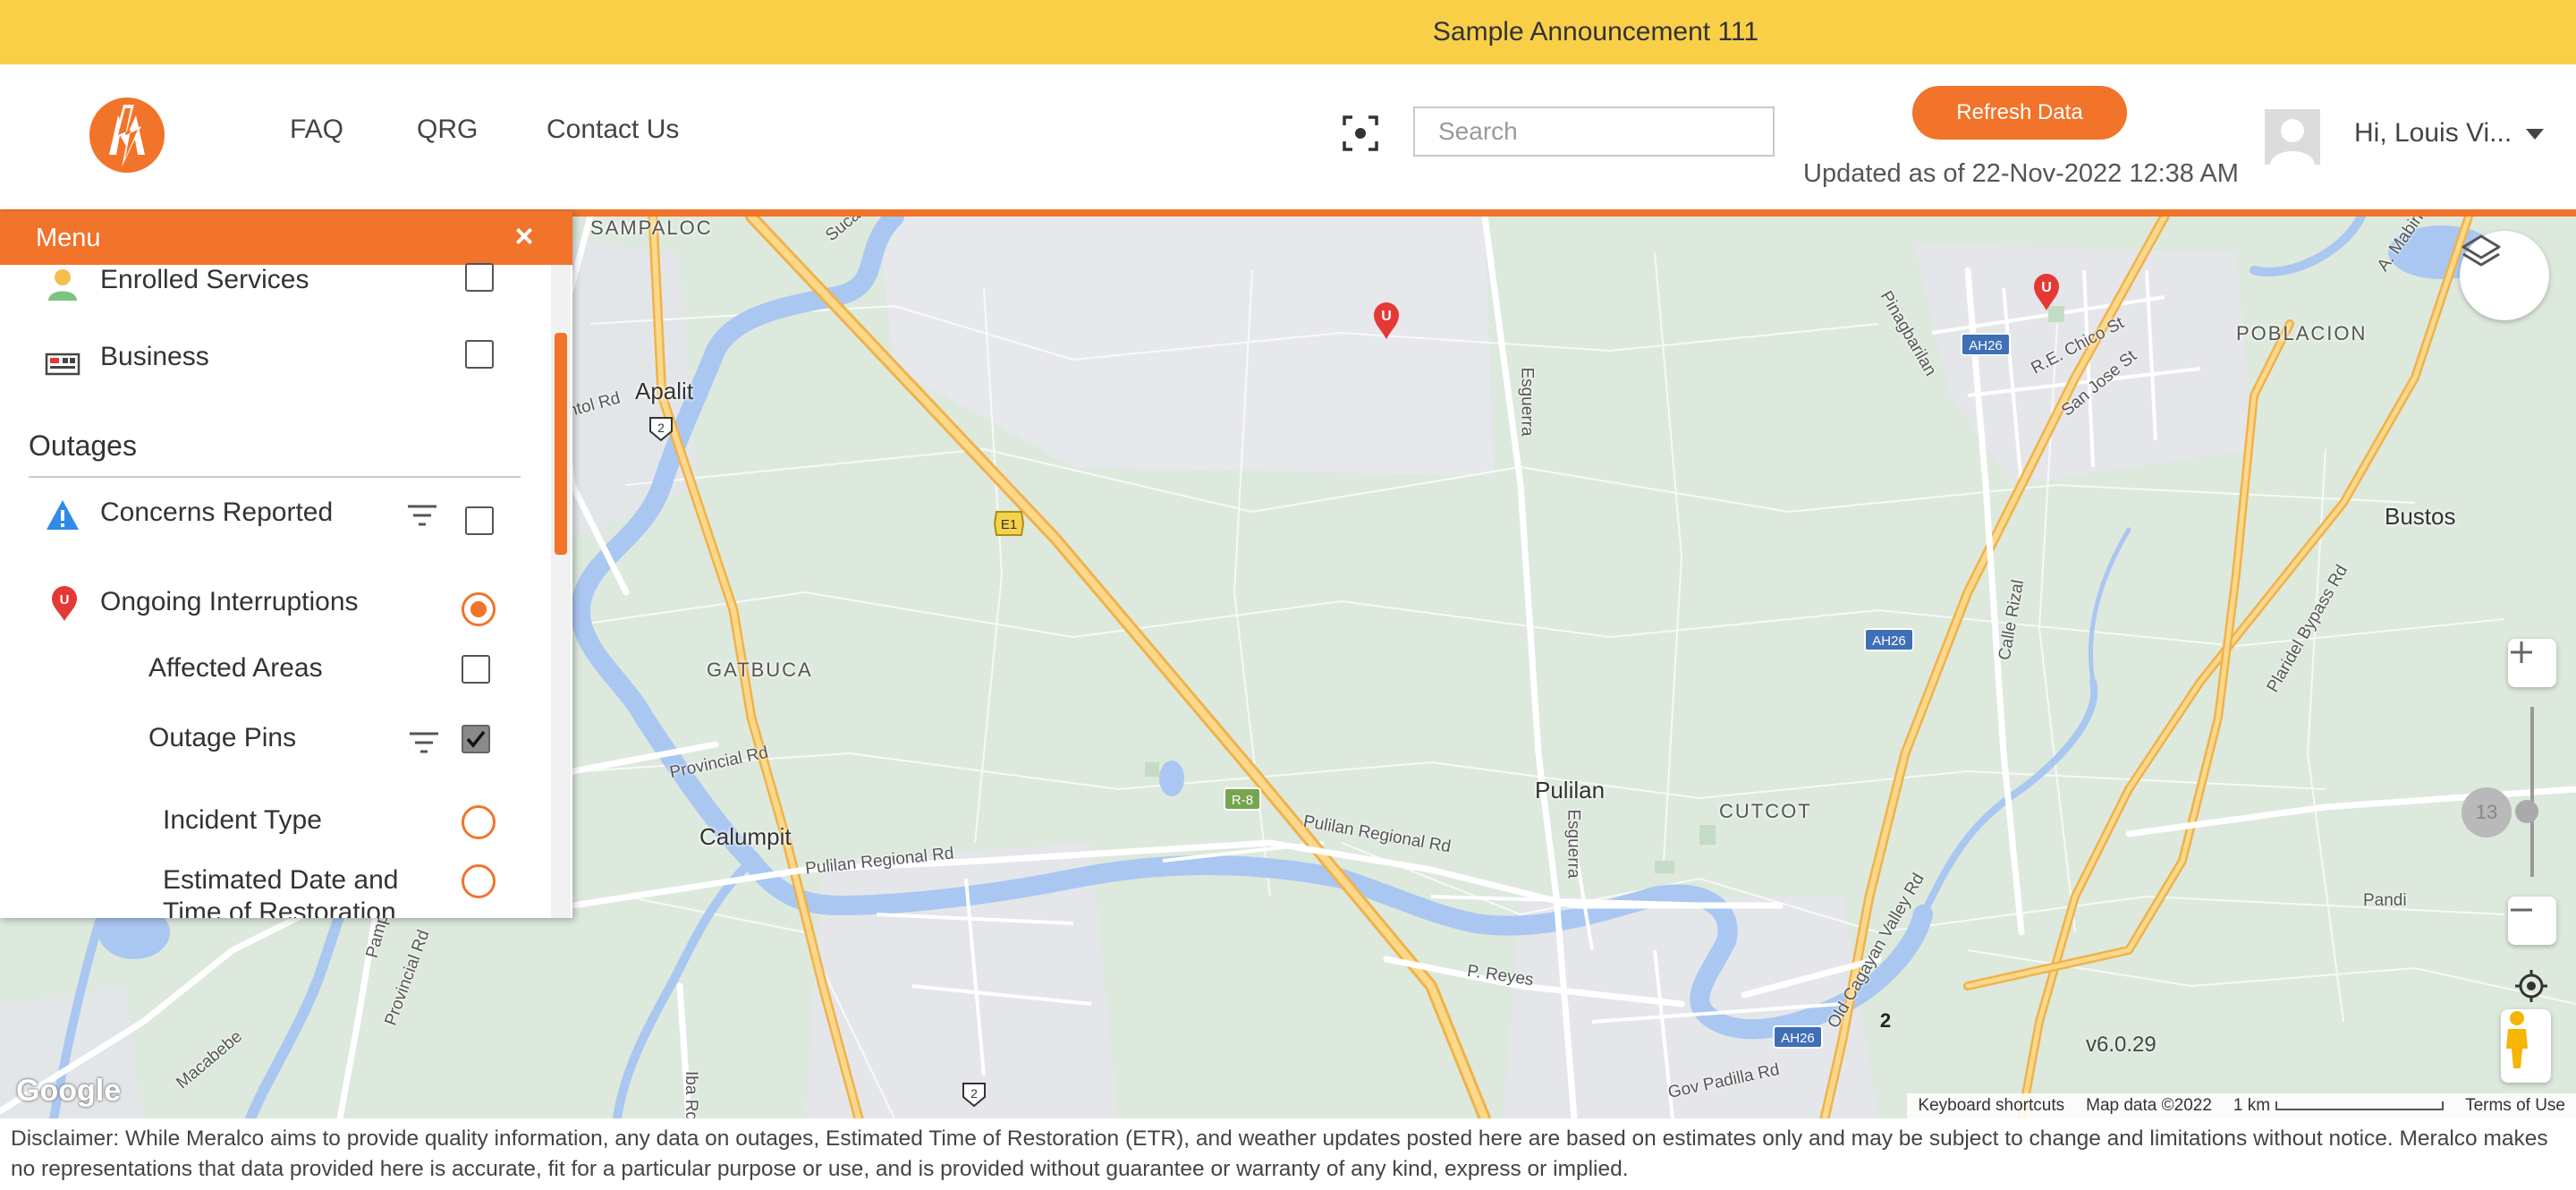  Describe the element at coordinates (154, 357) in the screenshot. I see `menu-item-business: Business` at that location.